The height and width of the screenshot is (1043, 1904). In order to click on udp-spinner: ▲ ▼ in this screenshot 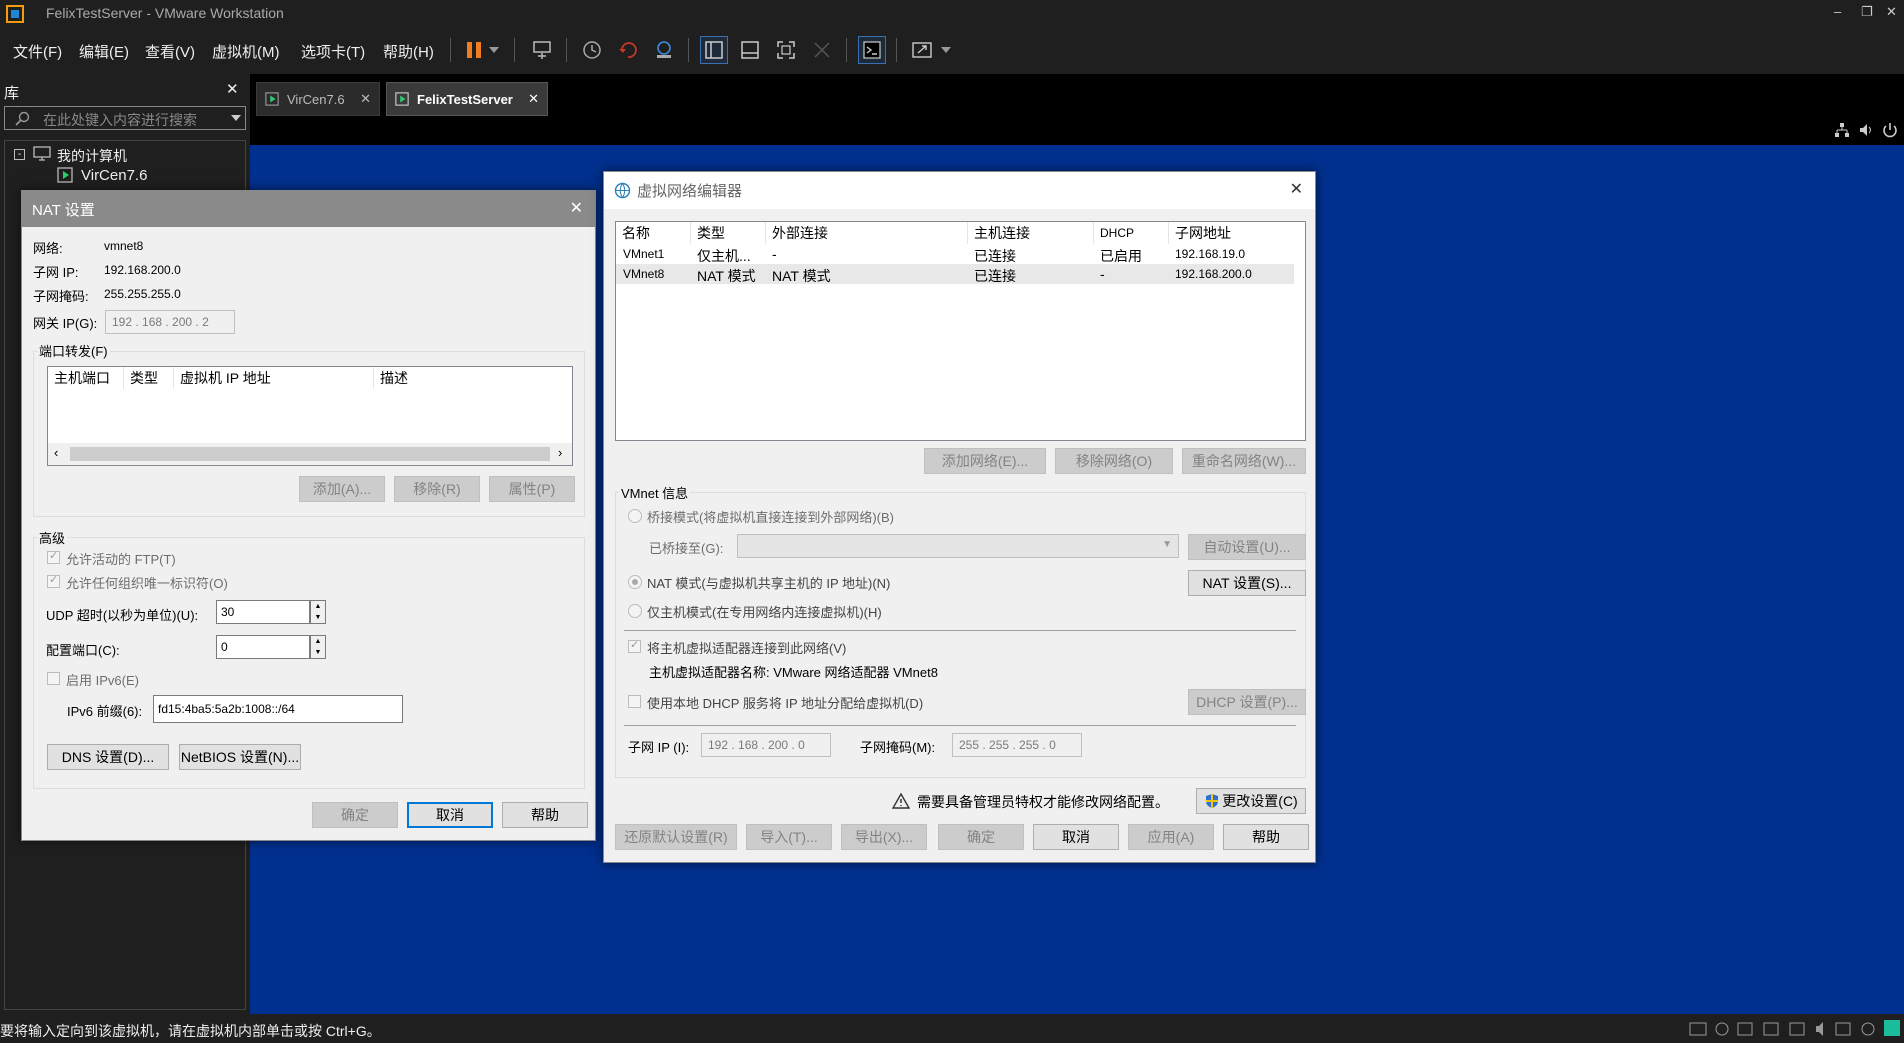, I will do `click(318, 612)`.